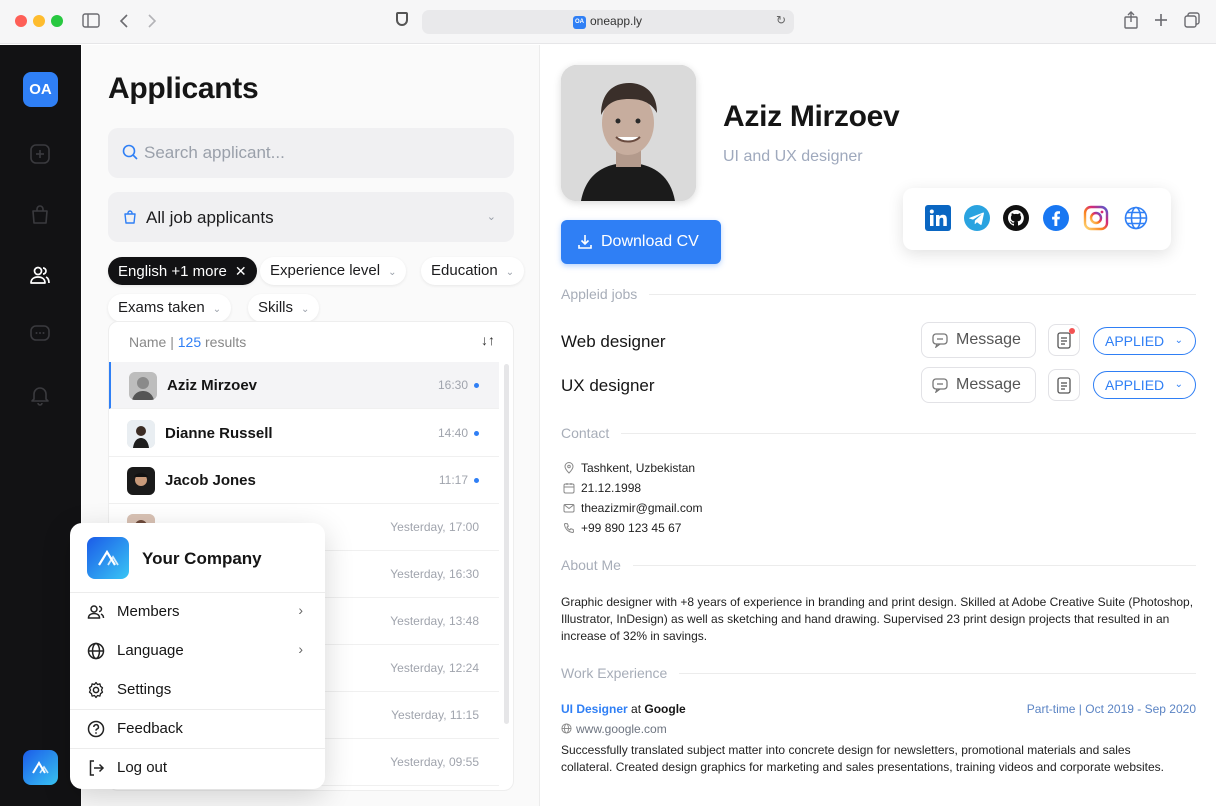  I want to click on address-bar: OA oneapp.ly ↻, so click(608, 22).